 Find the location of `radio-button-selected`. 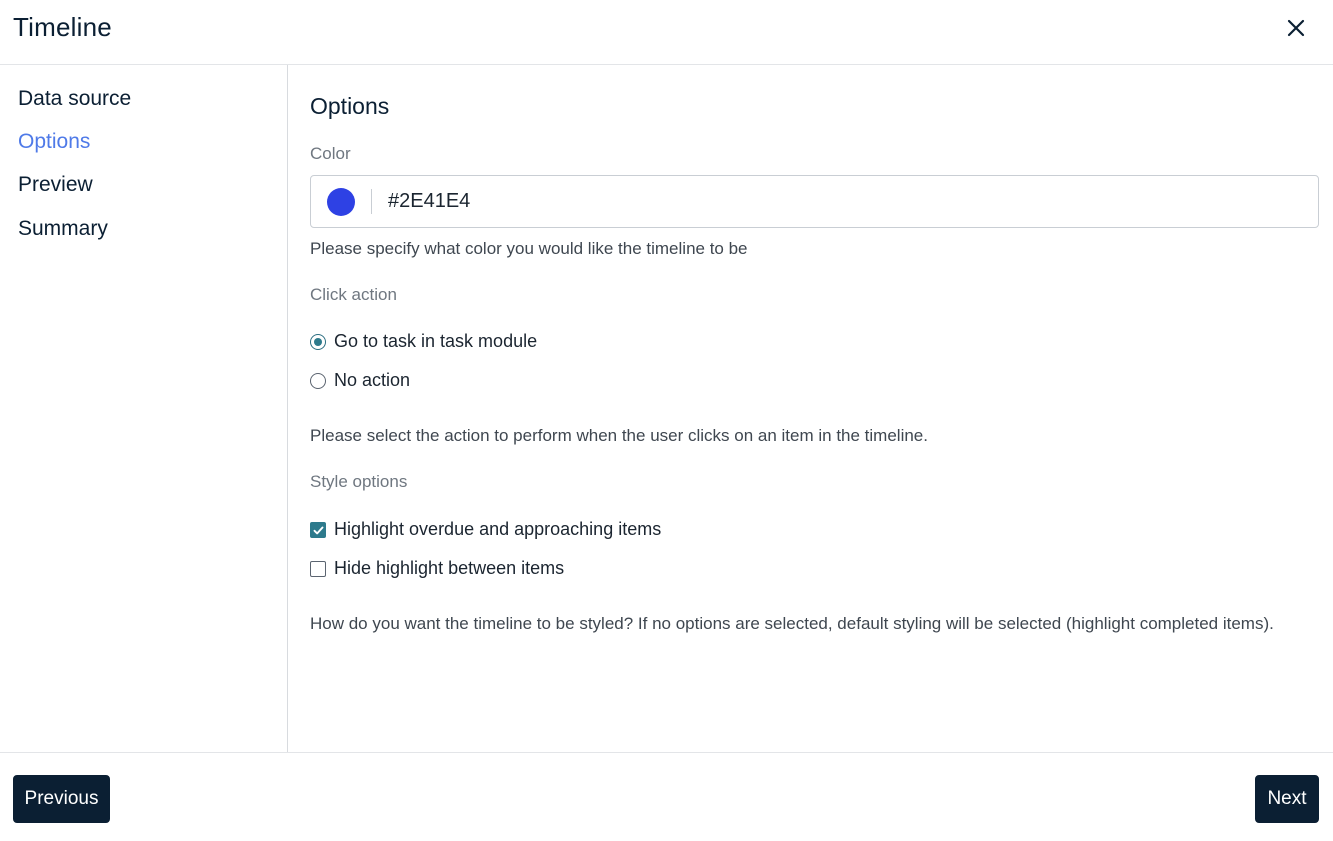

radio-button-selected is located at coordinates (318, 342).